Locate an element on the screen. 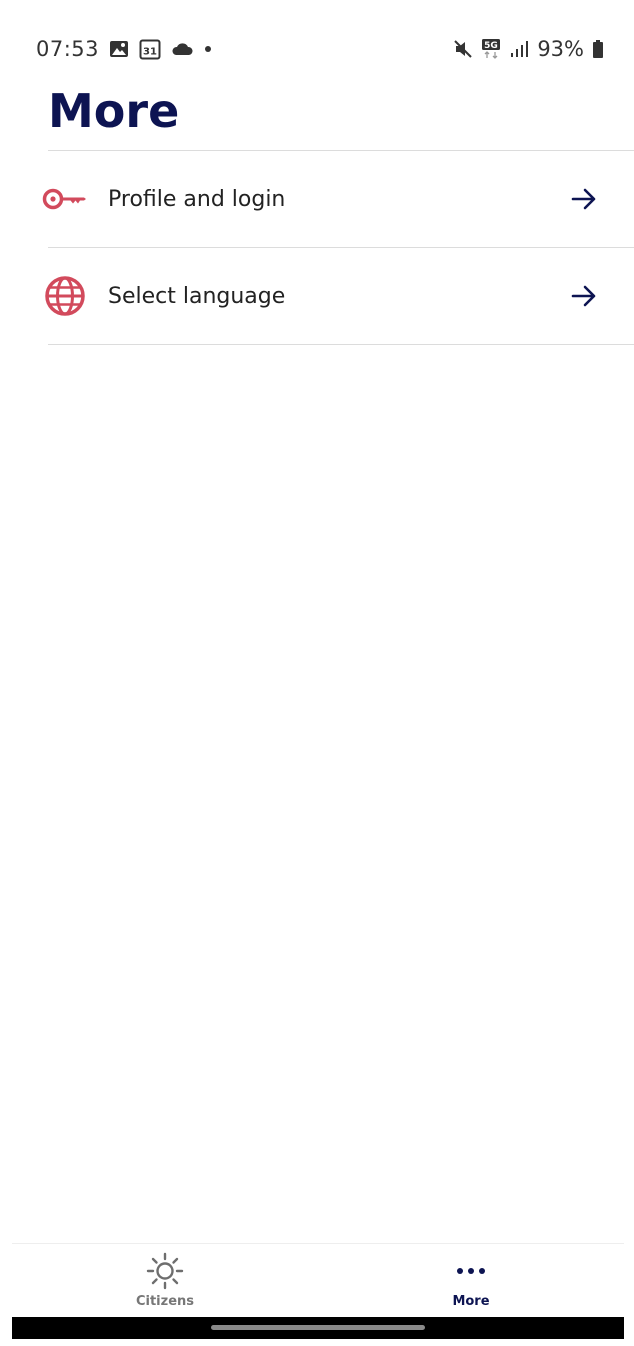  tab-more: More is located at coordinates (471, 1281).